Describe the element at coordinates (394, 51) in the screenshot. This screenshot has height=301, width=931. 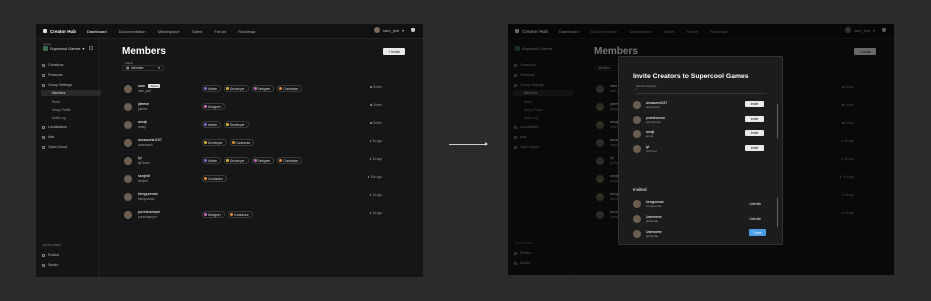
I see `invite-button: + Invite` at that location.